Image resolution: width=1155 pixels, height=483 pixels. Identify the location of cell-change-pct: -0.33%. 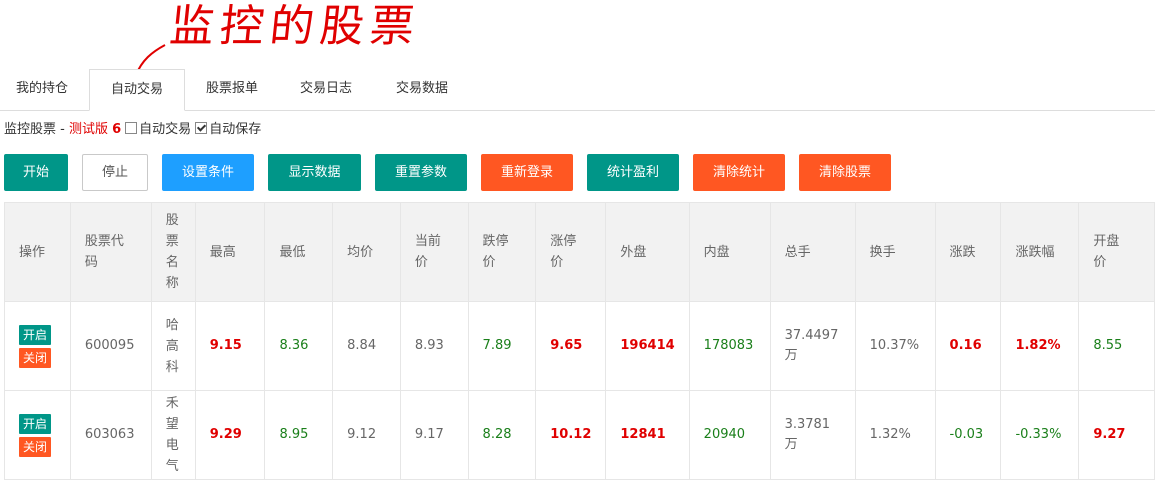
(1040, 435).